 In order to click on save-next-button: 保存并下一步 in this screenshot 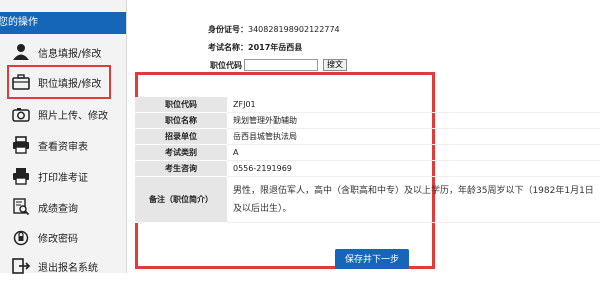, I will do `click(372, 259)`.